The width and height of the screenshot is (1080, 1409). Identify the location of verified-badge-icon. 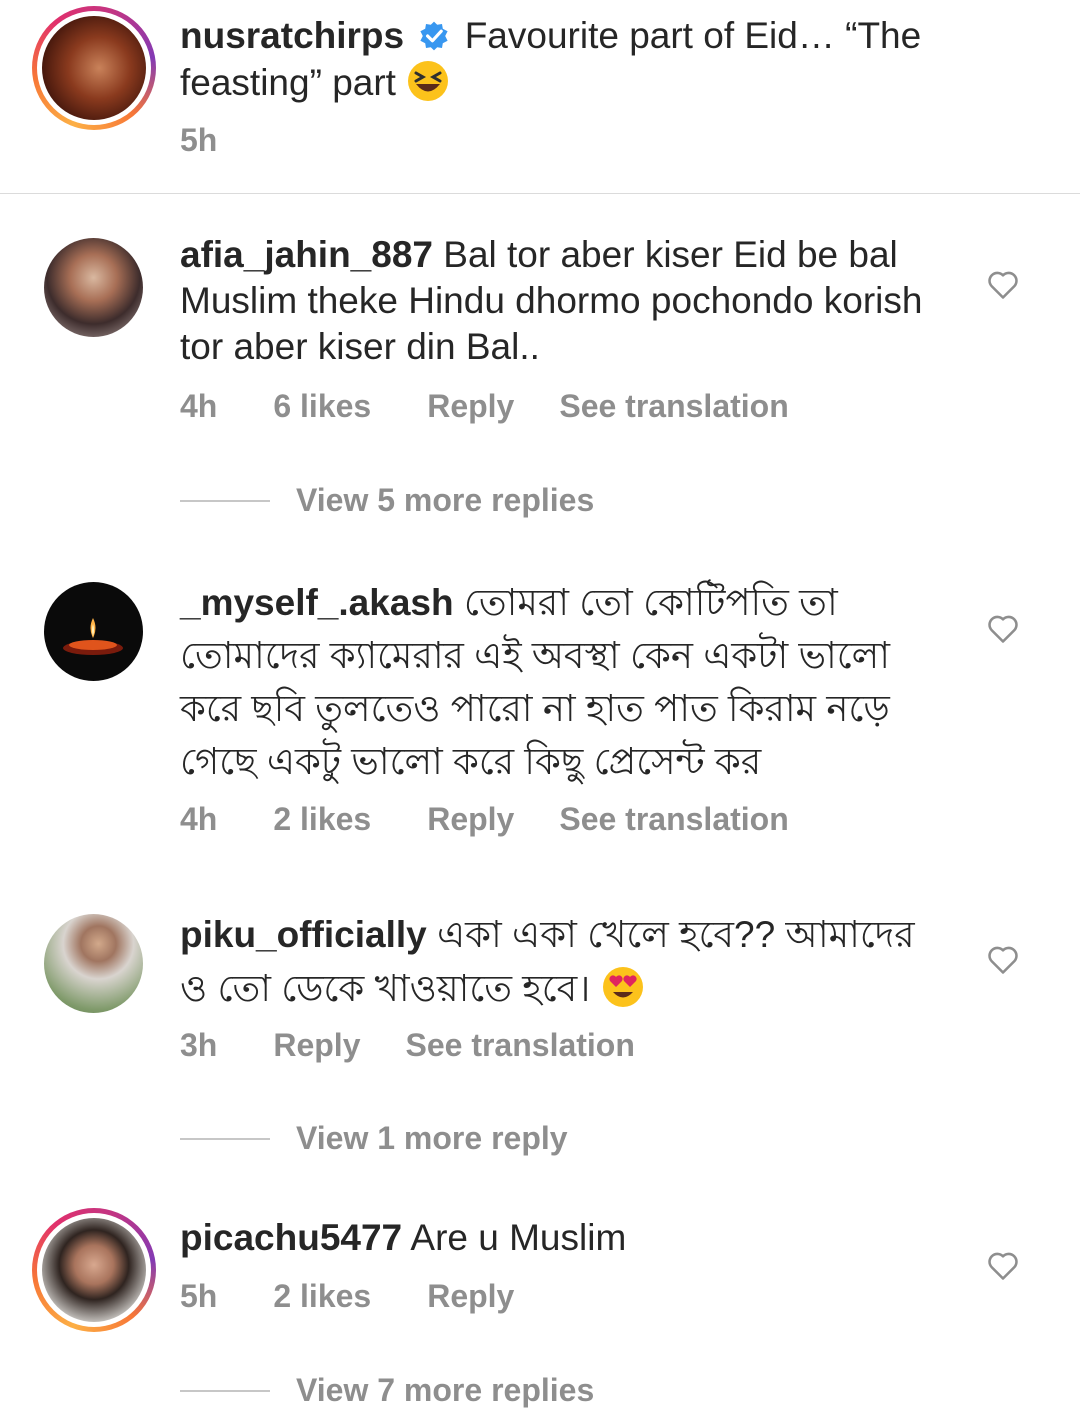
(434, 36).